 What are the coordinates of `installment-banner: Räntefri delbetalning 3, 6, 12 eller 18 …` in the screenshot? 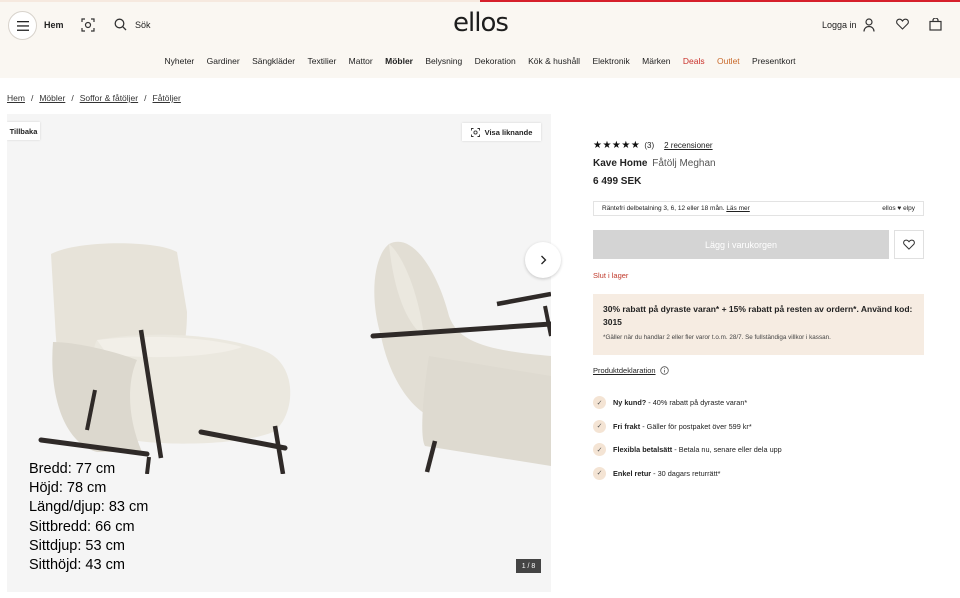 It's located at (758, 208).